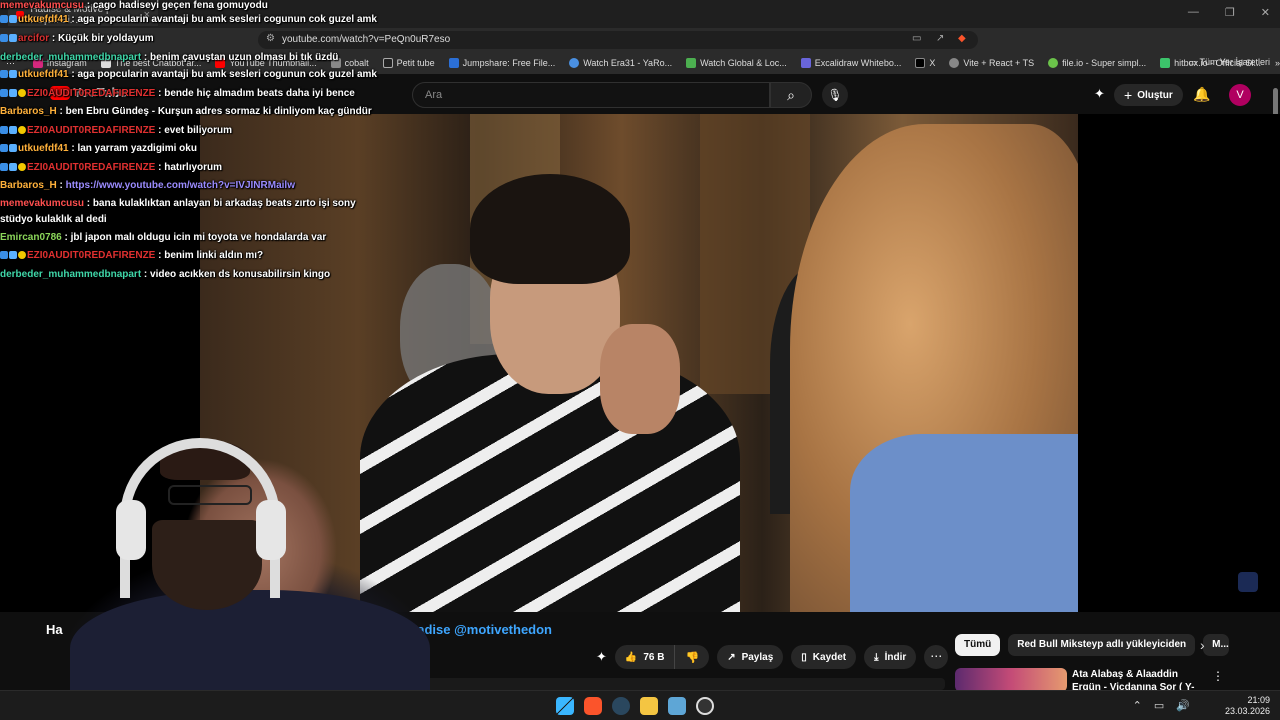 The width and height of the screenshot is (1280, 720). What do you see at coordinates (601, 657) in the screenshot?
I see `ask-ai-icon: ✦` at bounding box center [601, 657].